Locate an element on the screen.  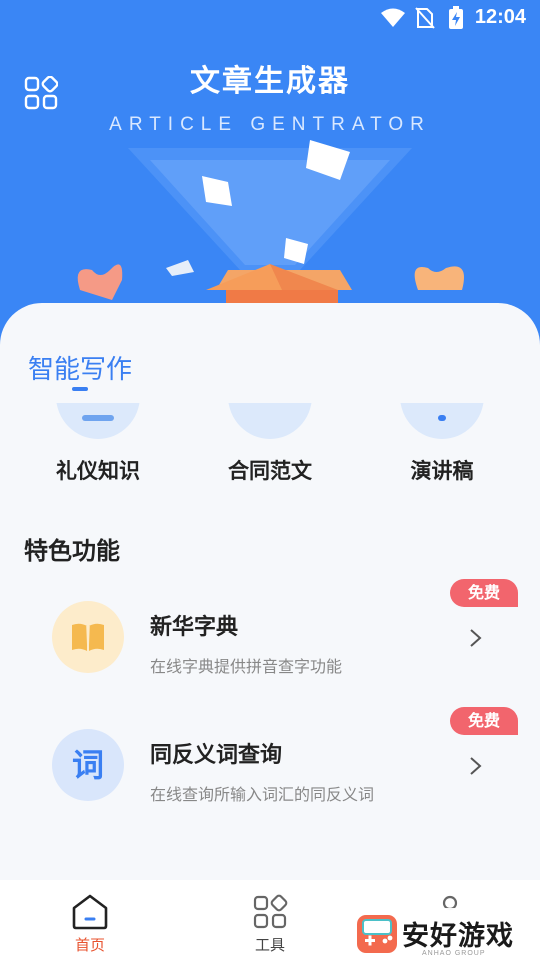
feature-name: 同反义词查询 is located at coordinates (216, 755).